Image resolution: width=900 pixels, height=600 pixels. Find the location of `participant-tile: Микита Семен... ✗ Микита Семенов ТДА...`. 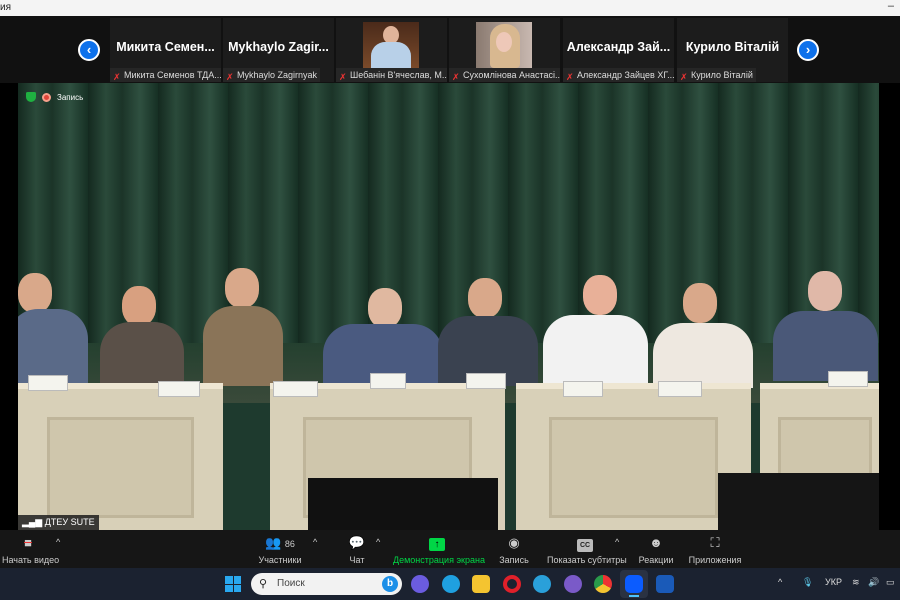

participant-tile: Микита Семен... ✗ Микита Семенов ТДА... is located at coordinates (165, 50).